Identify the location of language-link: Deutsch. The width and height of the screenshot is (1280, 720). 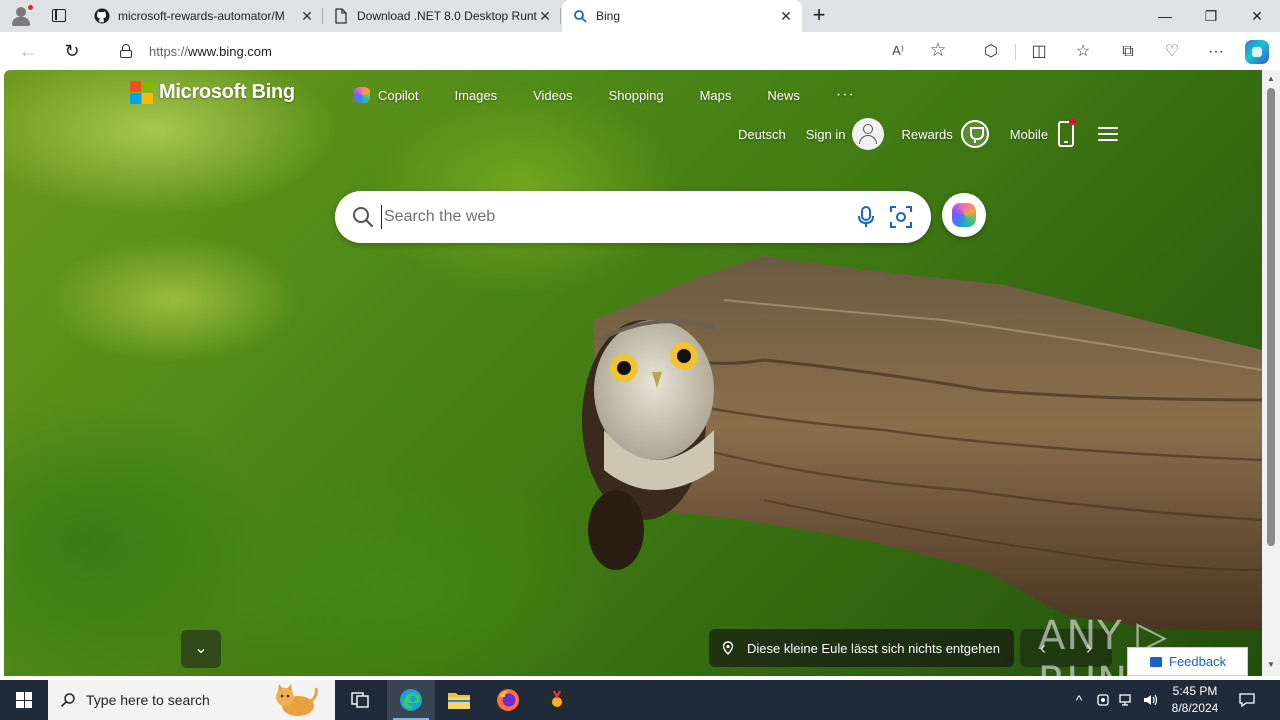
(762, 134).